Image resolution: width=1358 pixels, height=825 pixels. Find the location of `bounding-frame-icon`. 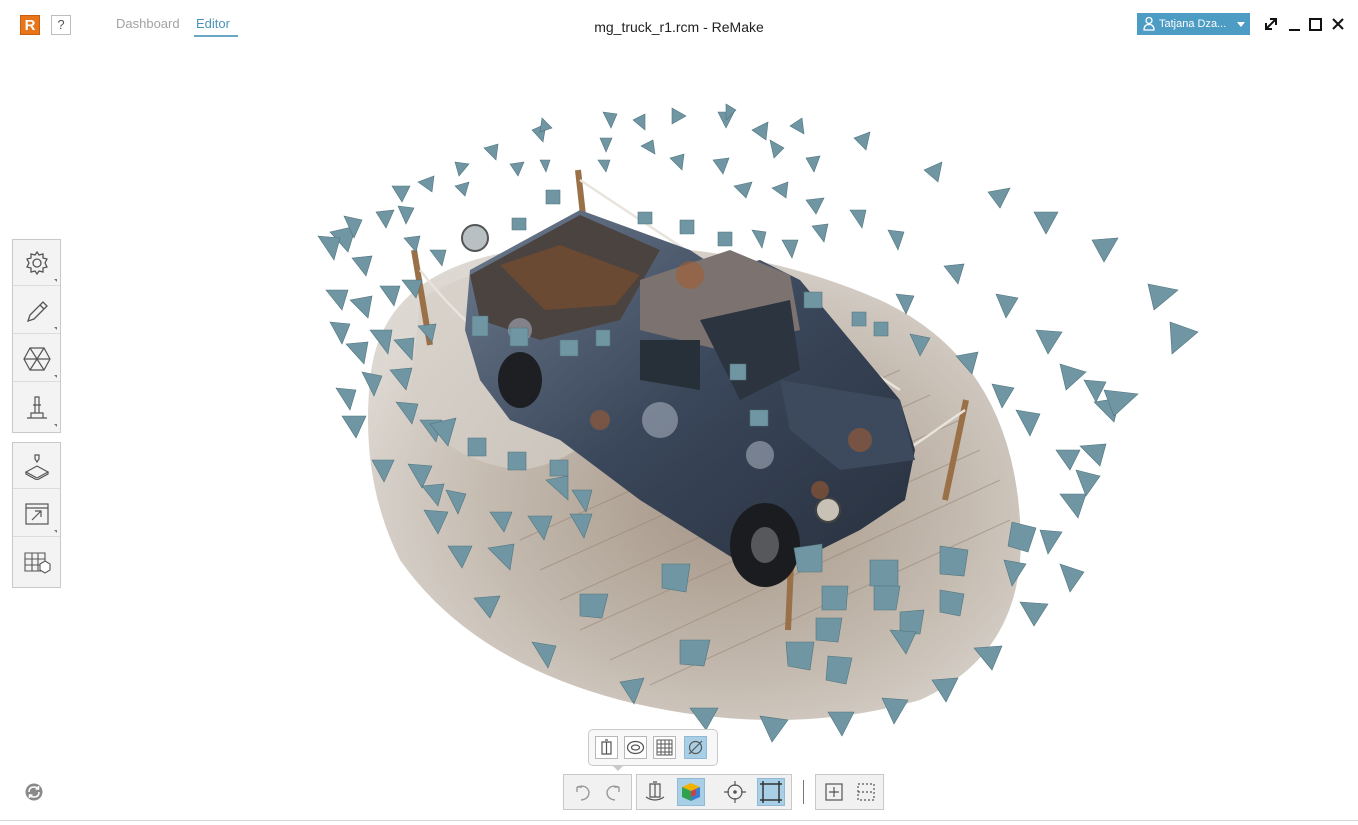

bounding-frame-icon is located at coordinates (771, 792).